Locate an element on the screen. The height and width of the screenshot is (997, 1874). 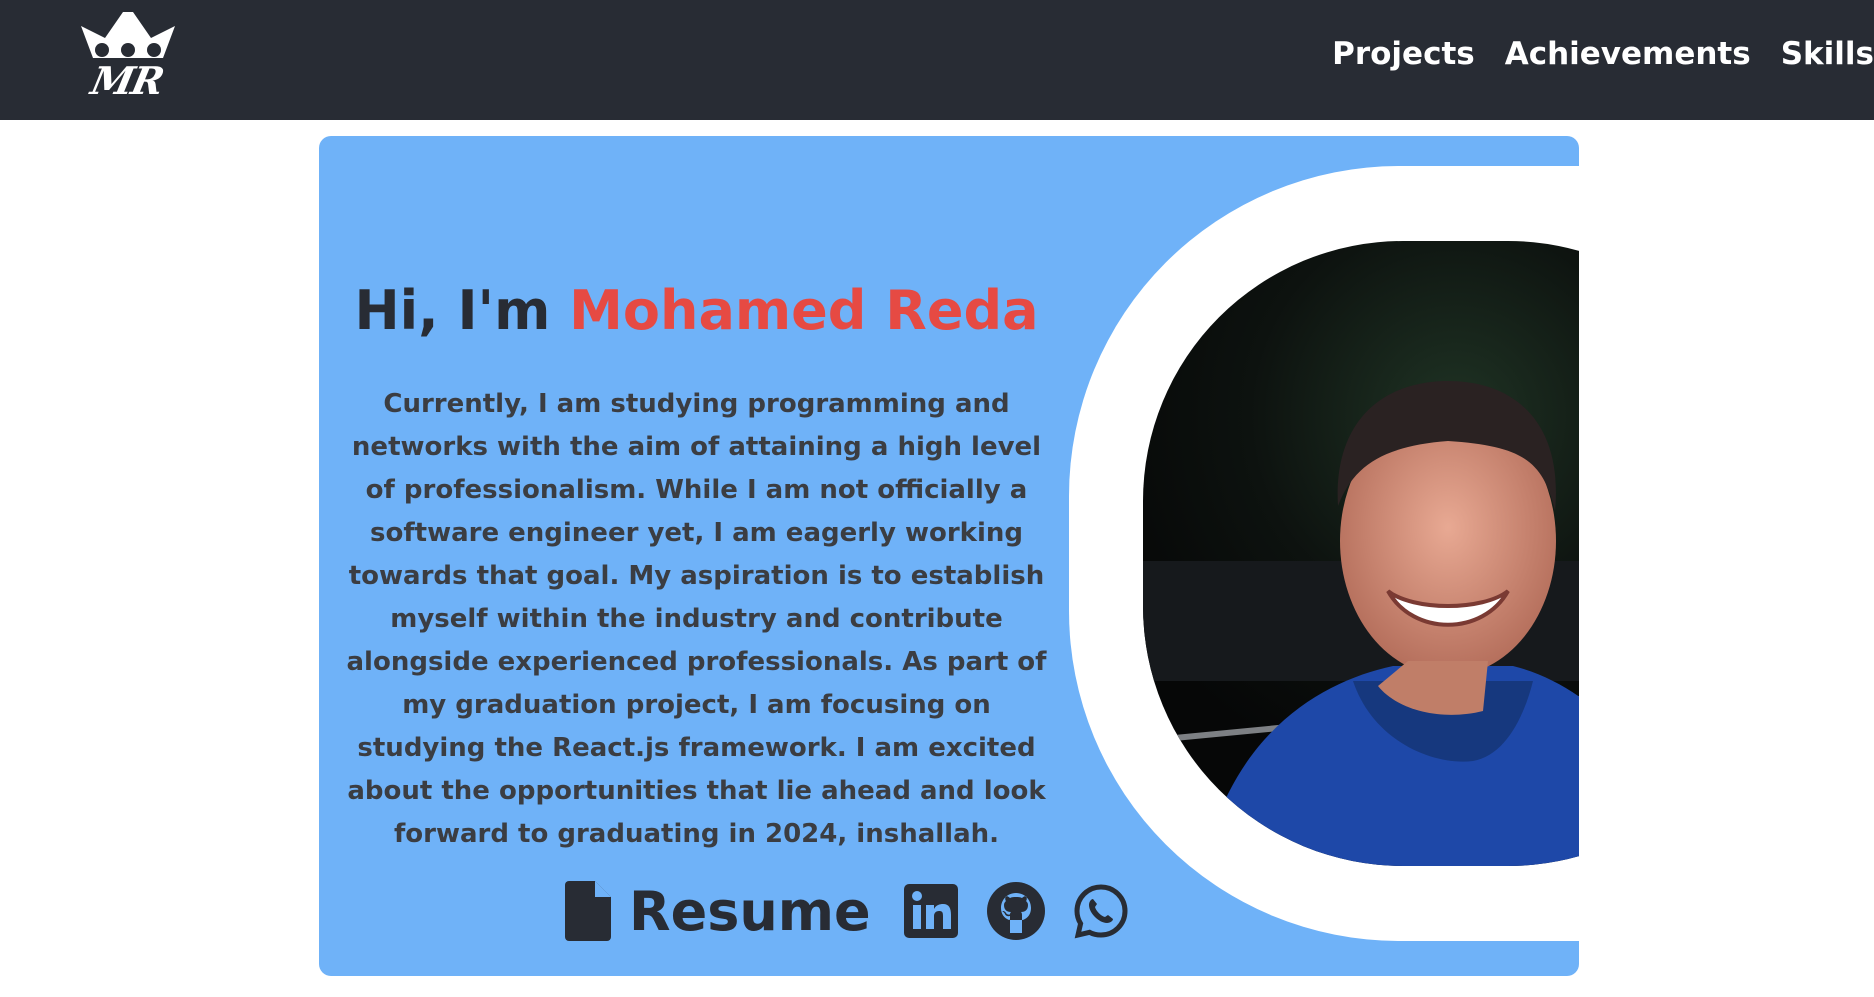
linkedin-icon is located at coordinates (930, 911).